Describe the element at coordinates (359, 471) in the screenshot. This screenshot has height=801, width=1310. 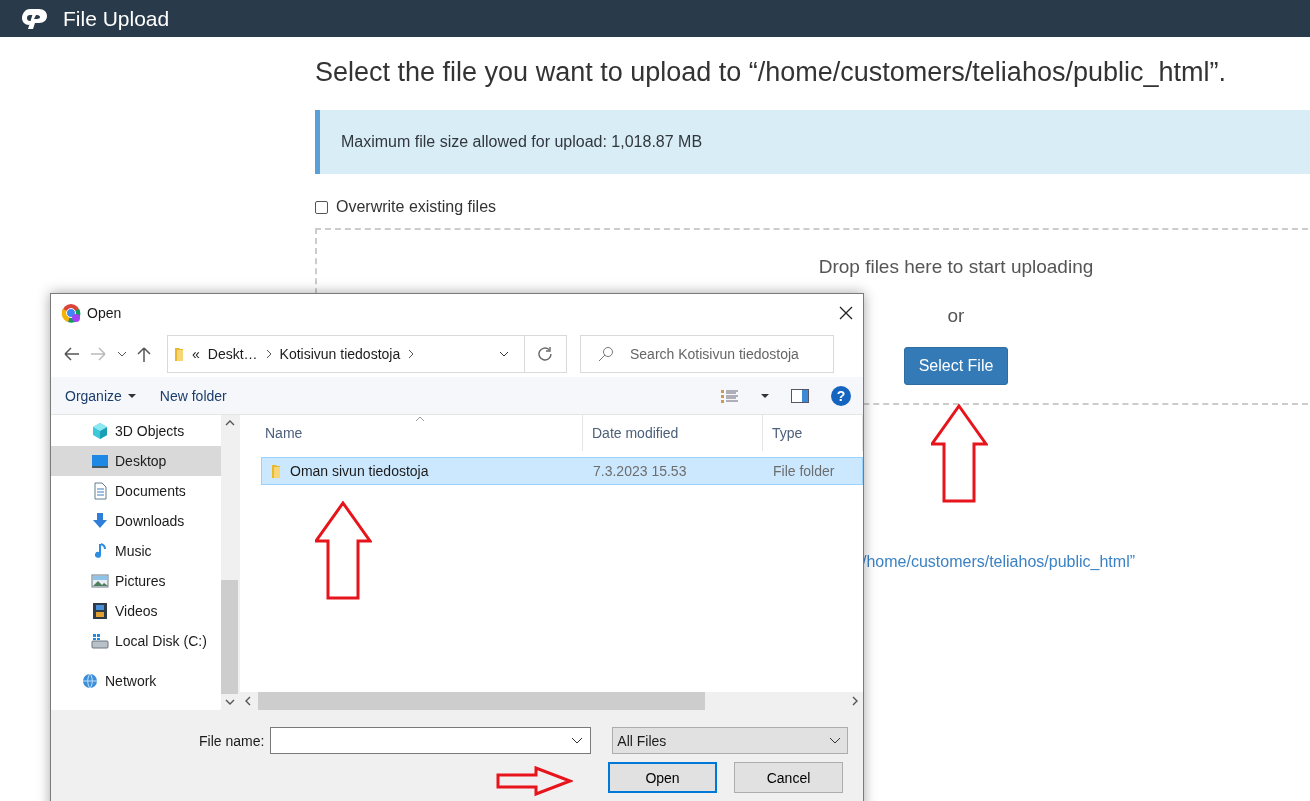
I see `file-name: Oman sivun tiedostoja` at that location.